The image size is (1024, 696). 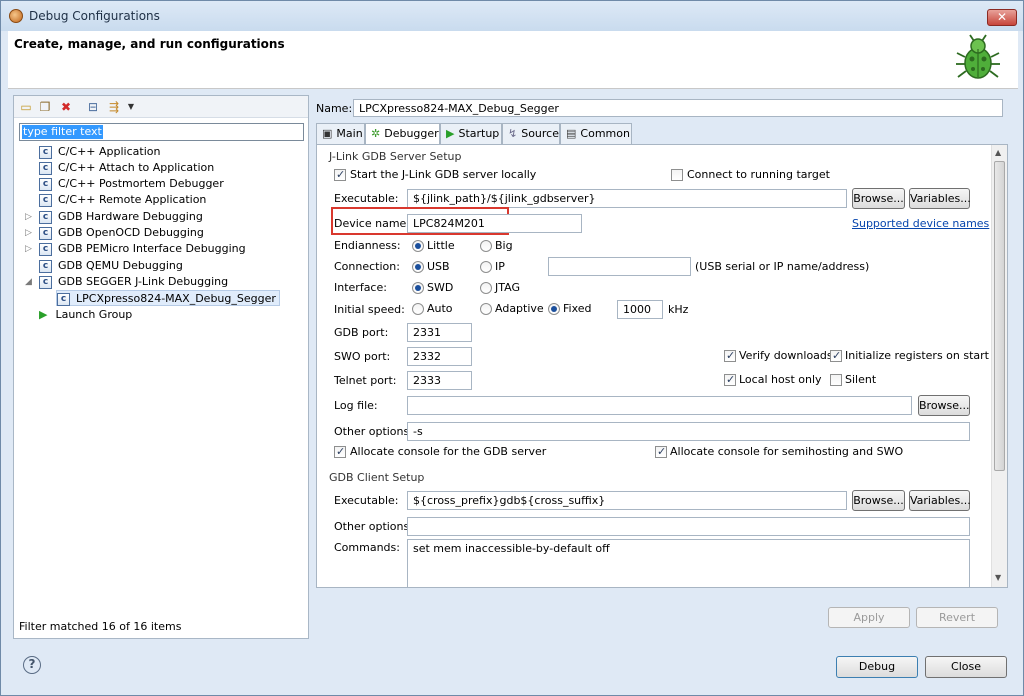 What do you see at coordinates (45, 107) in the screenshot?
I see `duplicate-configuration-icon: ❐` at bounding box center [45, 107].